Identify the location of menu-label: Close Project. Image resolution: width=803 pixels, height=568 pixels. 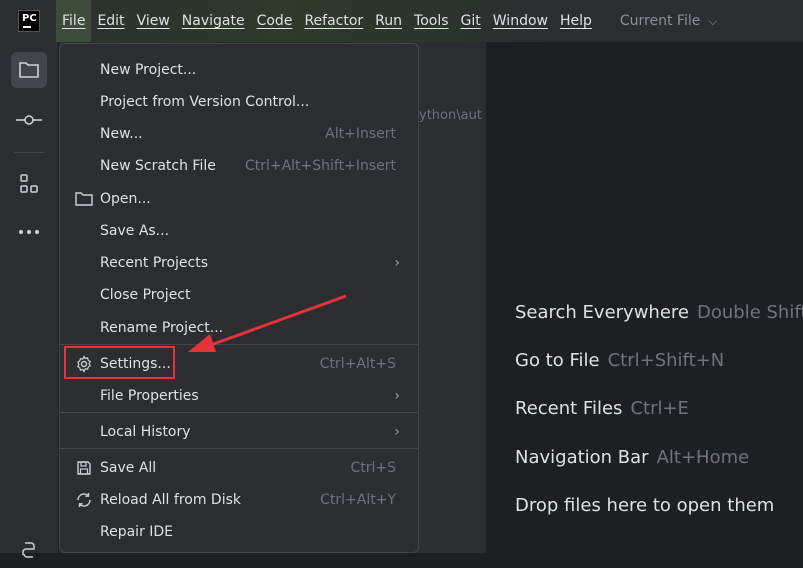
(145, 295).